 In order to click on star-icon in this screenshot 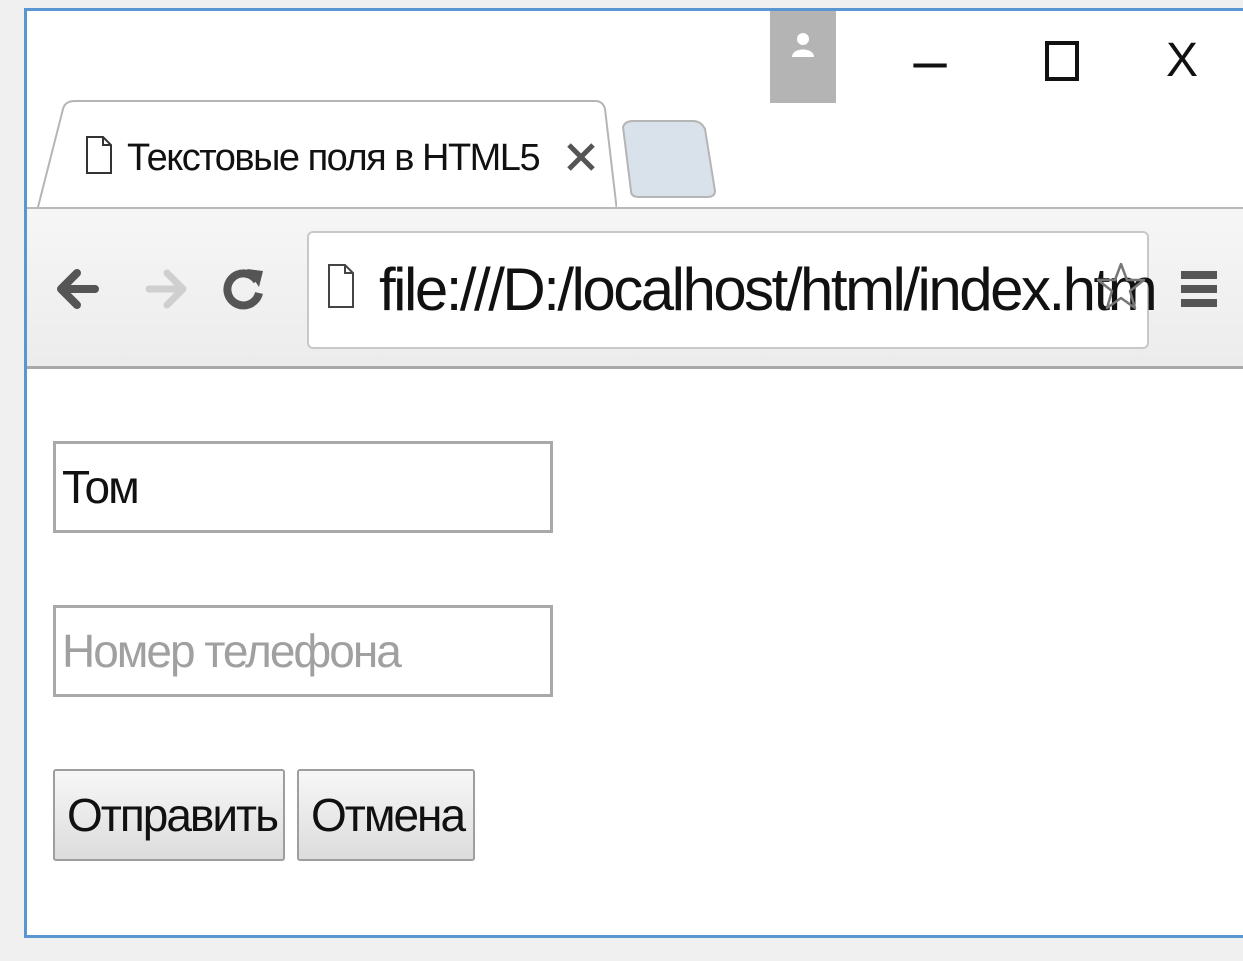, I will do `click(1121, 286)`.